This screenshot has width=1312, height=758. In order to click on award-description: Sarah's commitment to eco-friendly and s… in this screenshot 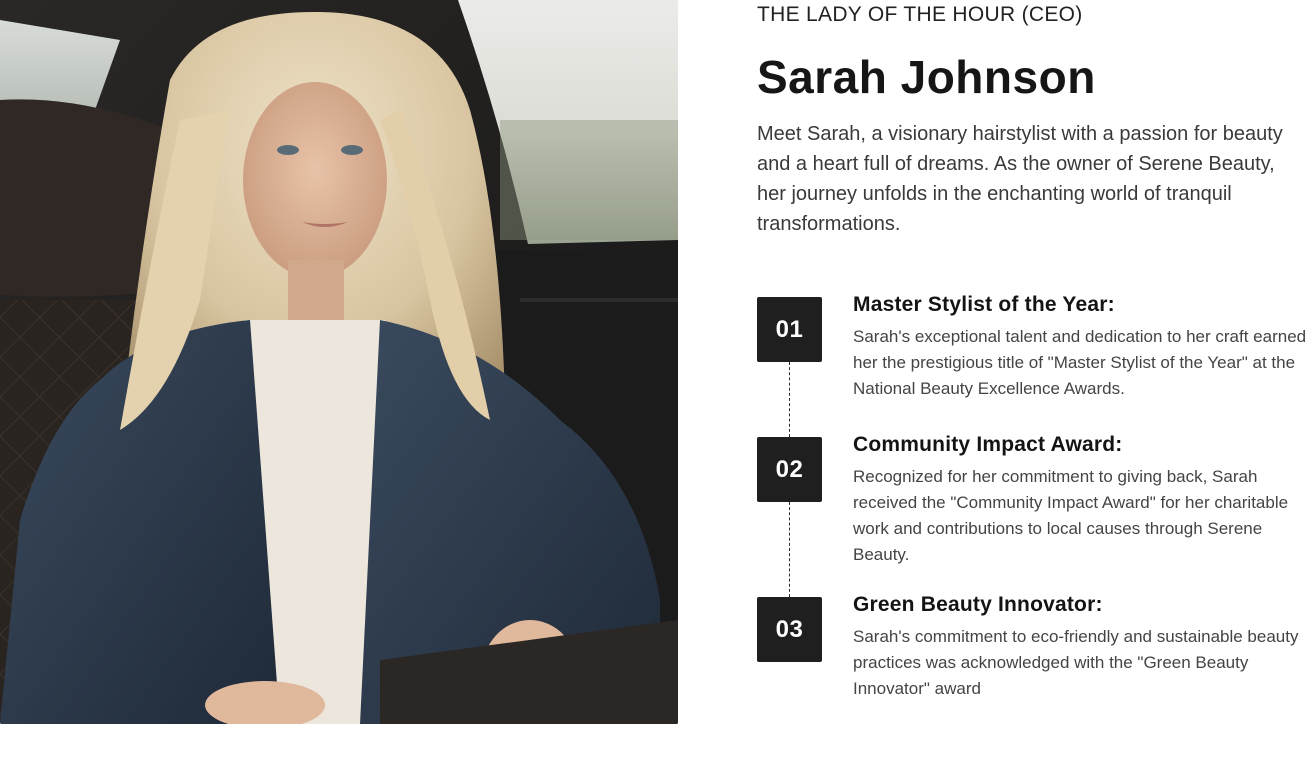, I will do `click(1076, 662)`.